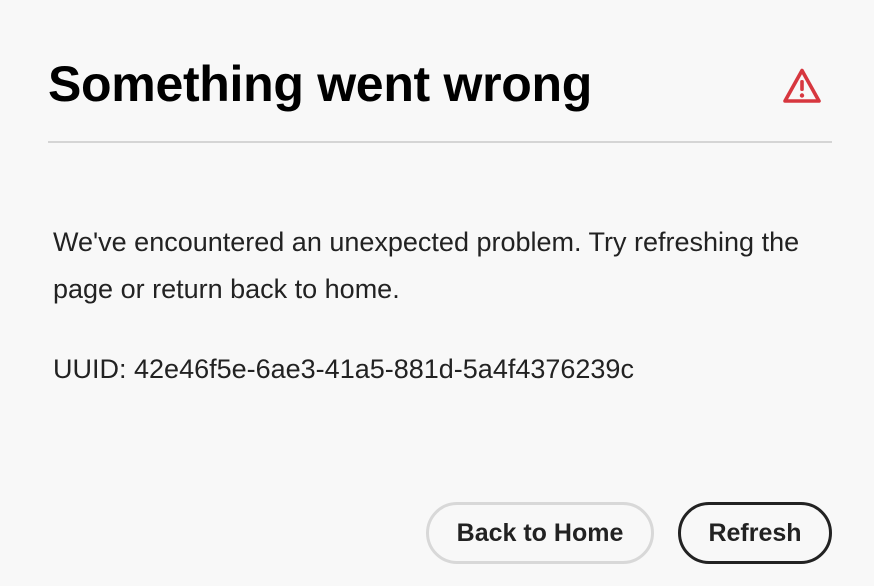 The image size is (874, 586). What do you see at coordinates (90, 369) in the screenshot?
I see `uuid-label: UUID:` at bounding box center [90, 369].